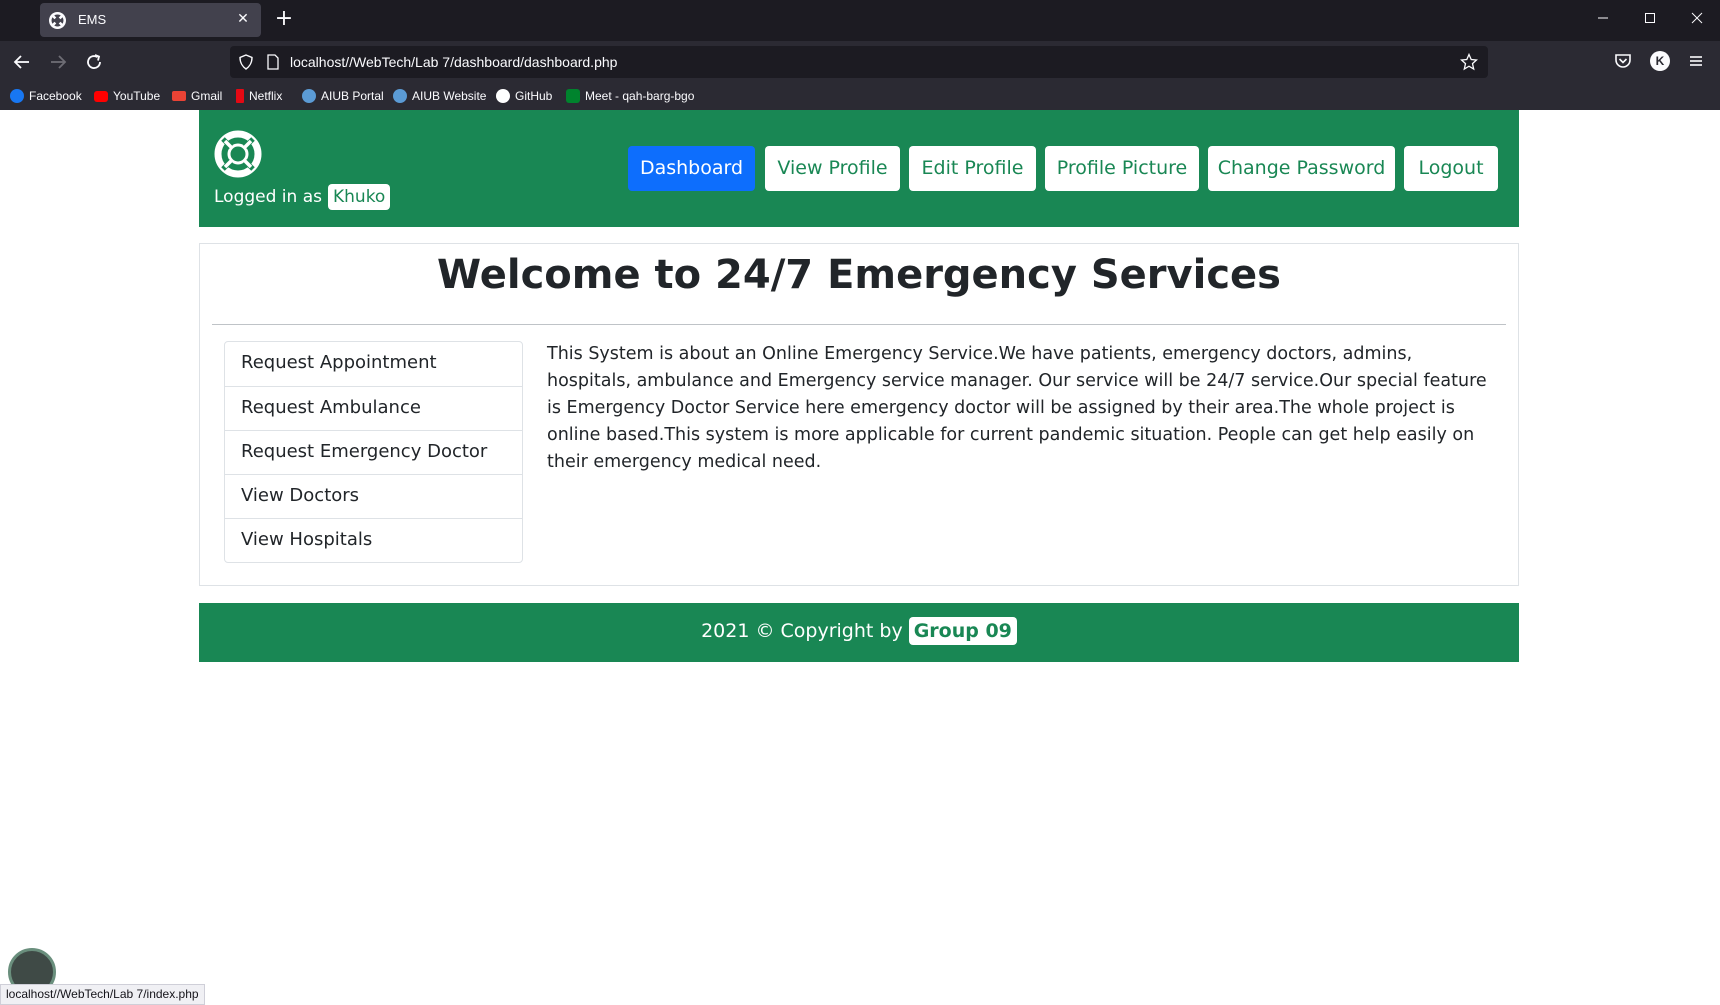  I want to click on window-close-button, so click(1697, 19).